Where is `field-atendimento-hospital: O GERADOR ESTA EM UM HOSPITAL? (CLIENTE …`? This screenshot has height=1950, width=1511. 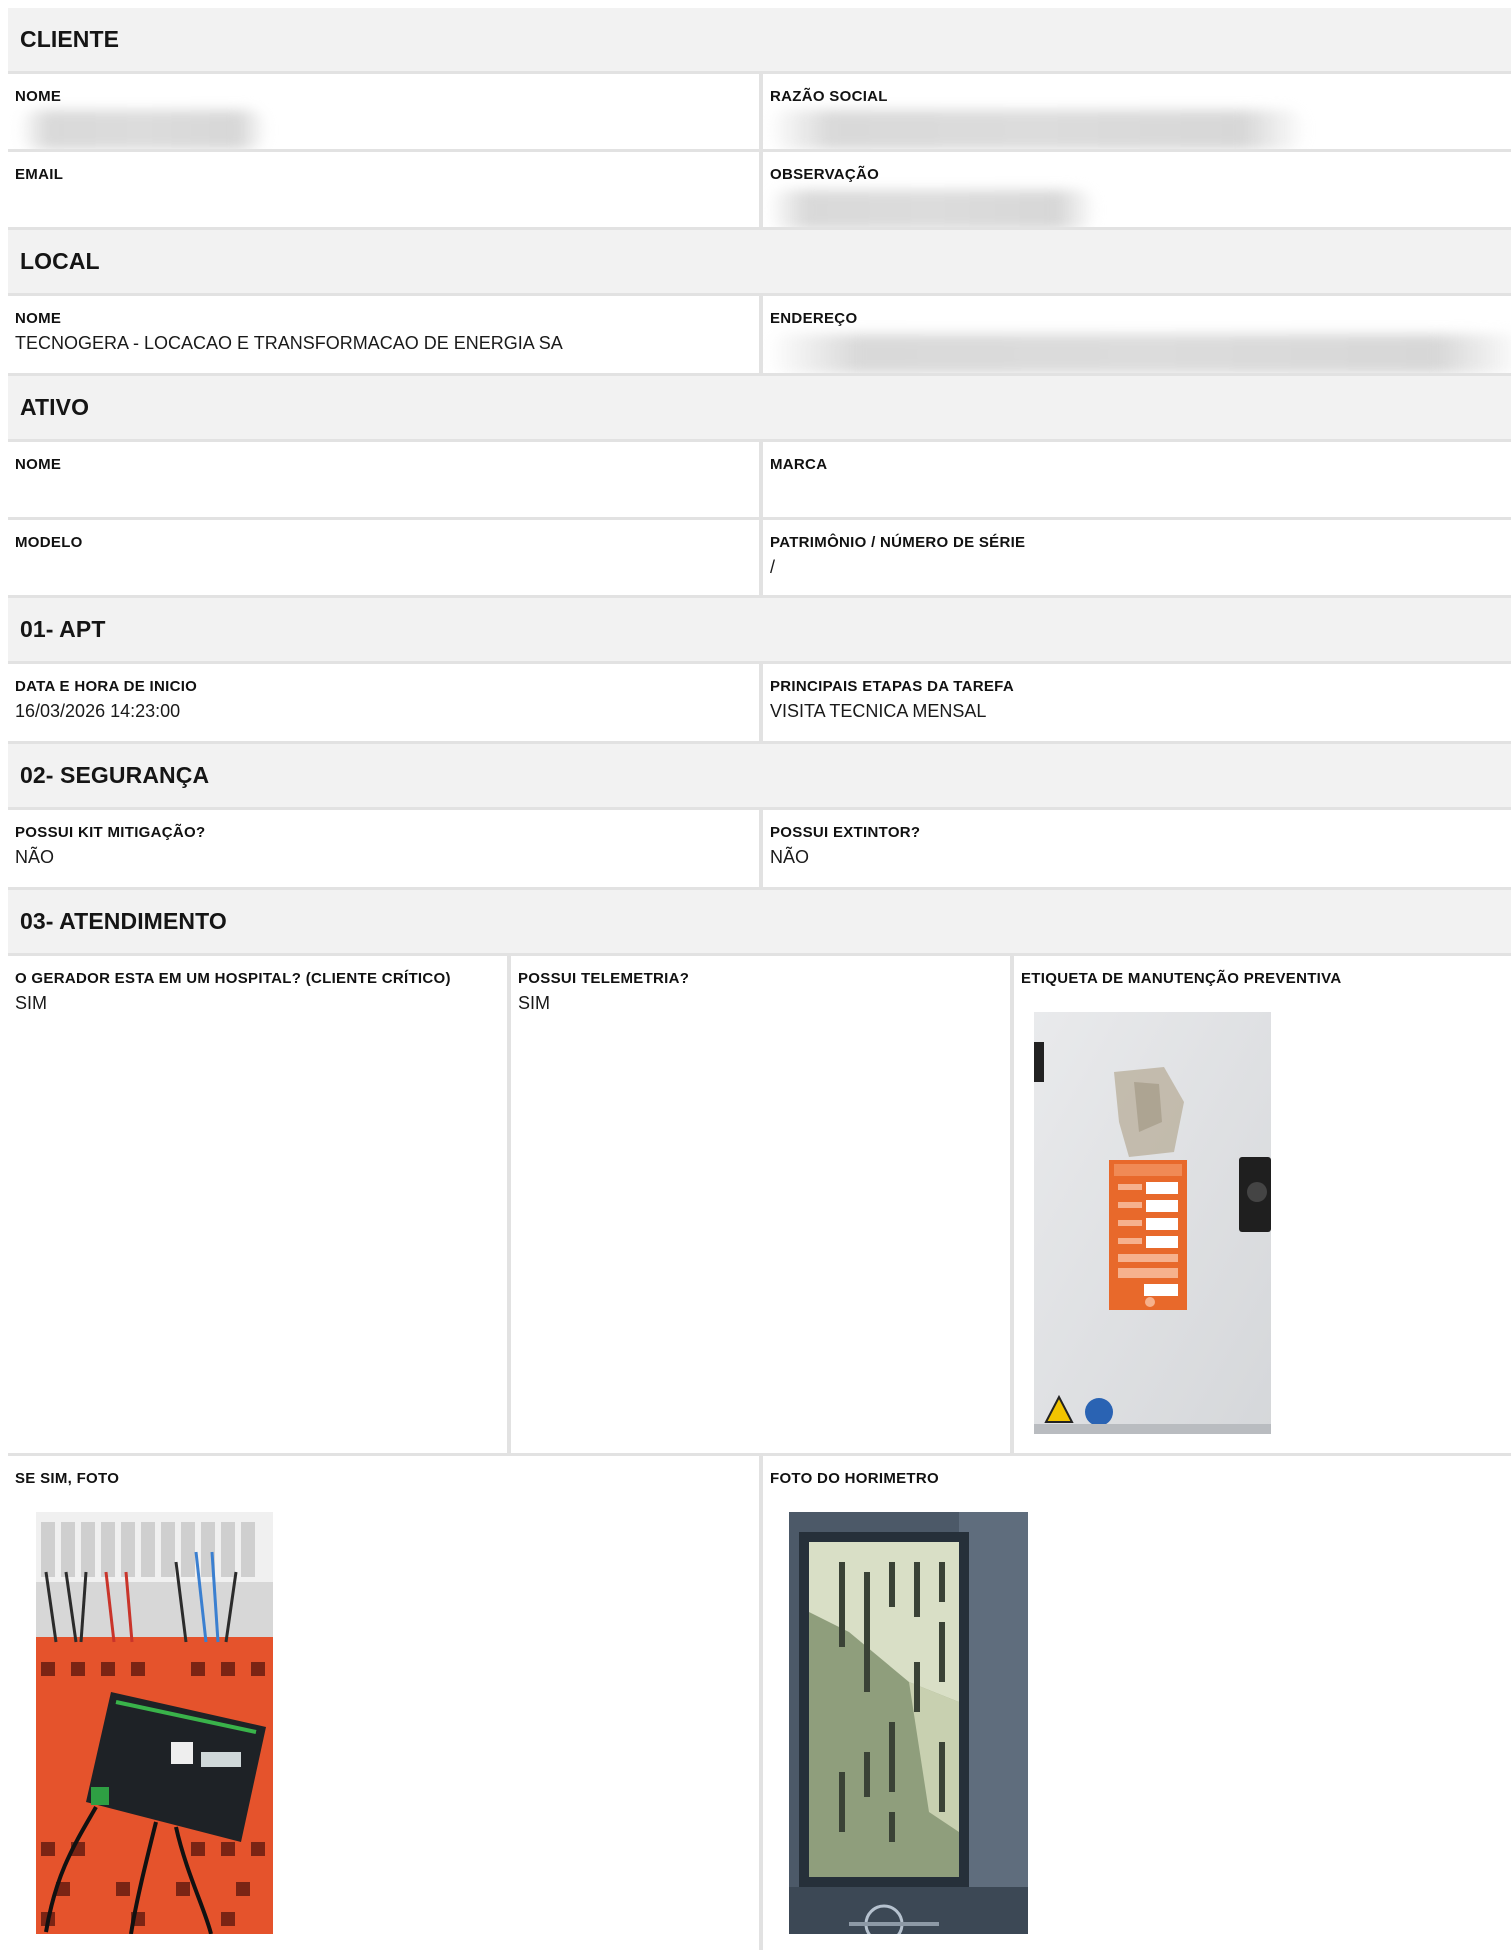 field-atendimento-hospital: O GERADOR ESTA EM UM HOSPITAL? (CLIENTE … is located at coordinates (259, 1204).